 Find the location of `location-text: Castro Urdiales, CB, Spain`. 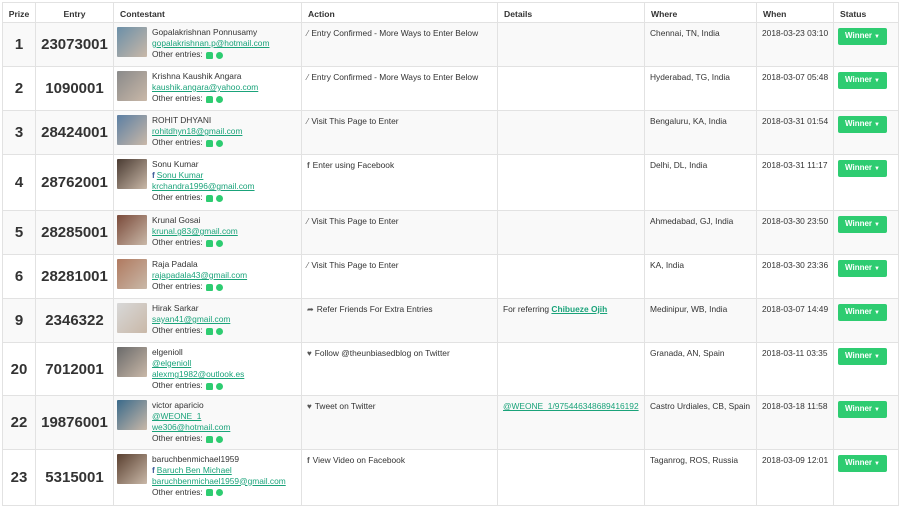

location-text: Castro Urdiales, CB, Spain is located at coordinates (700, 406).